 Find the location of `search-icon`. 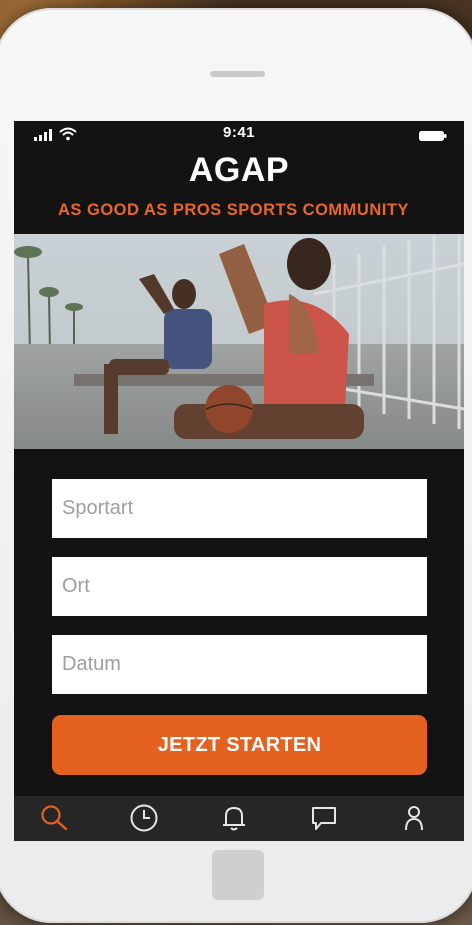

search-icon is located at coordinates (54, 818).